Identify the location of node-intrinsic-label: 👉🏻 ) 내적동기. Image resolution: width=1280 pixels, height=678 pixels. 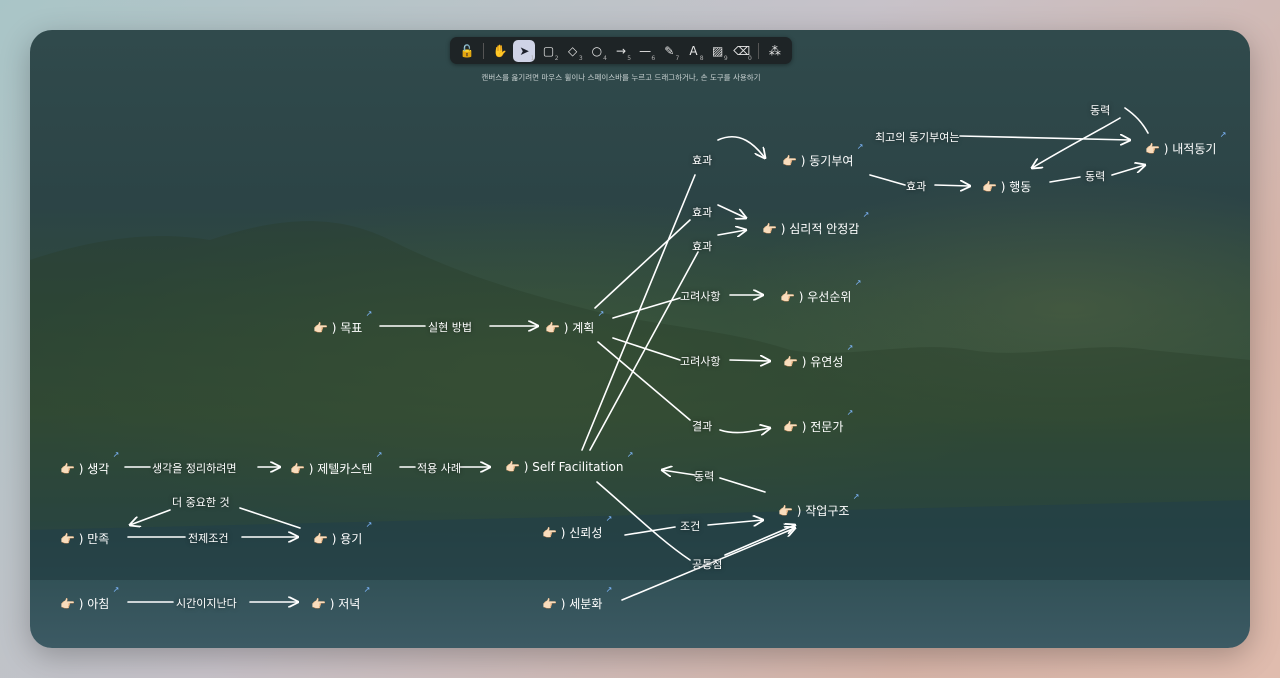
(1181, 149).